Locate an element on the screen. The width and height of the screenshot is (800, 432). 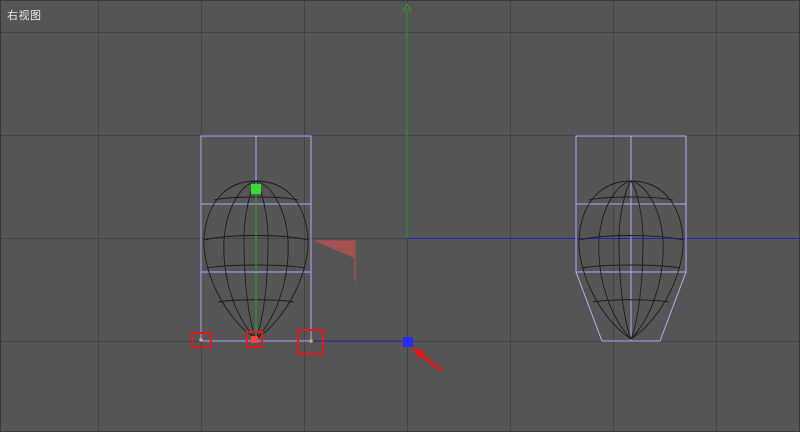
arrow-pointer-icon is located at coordinates (427, 359).